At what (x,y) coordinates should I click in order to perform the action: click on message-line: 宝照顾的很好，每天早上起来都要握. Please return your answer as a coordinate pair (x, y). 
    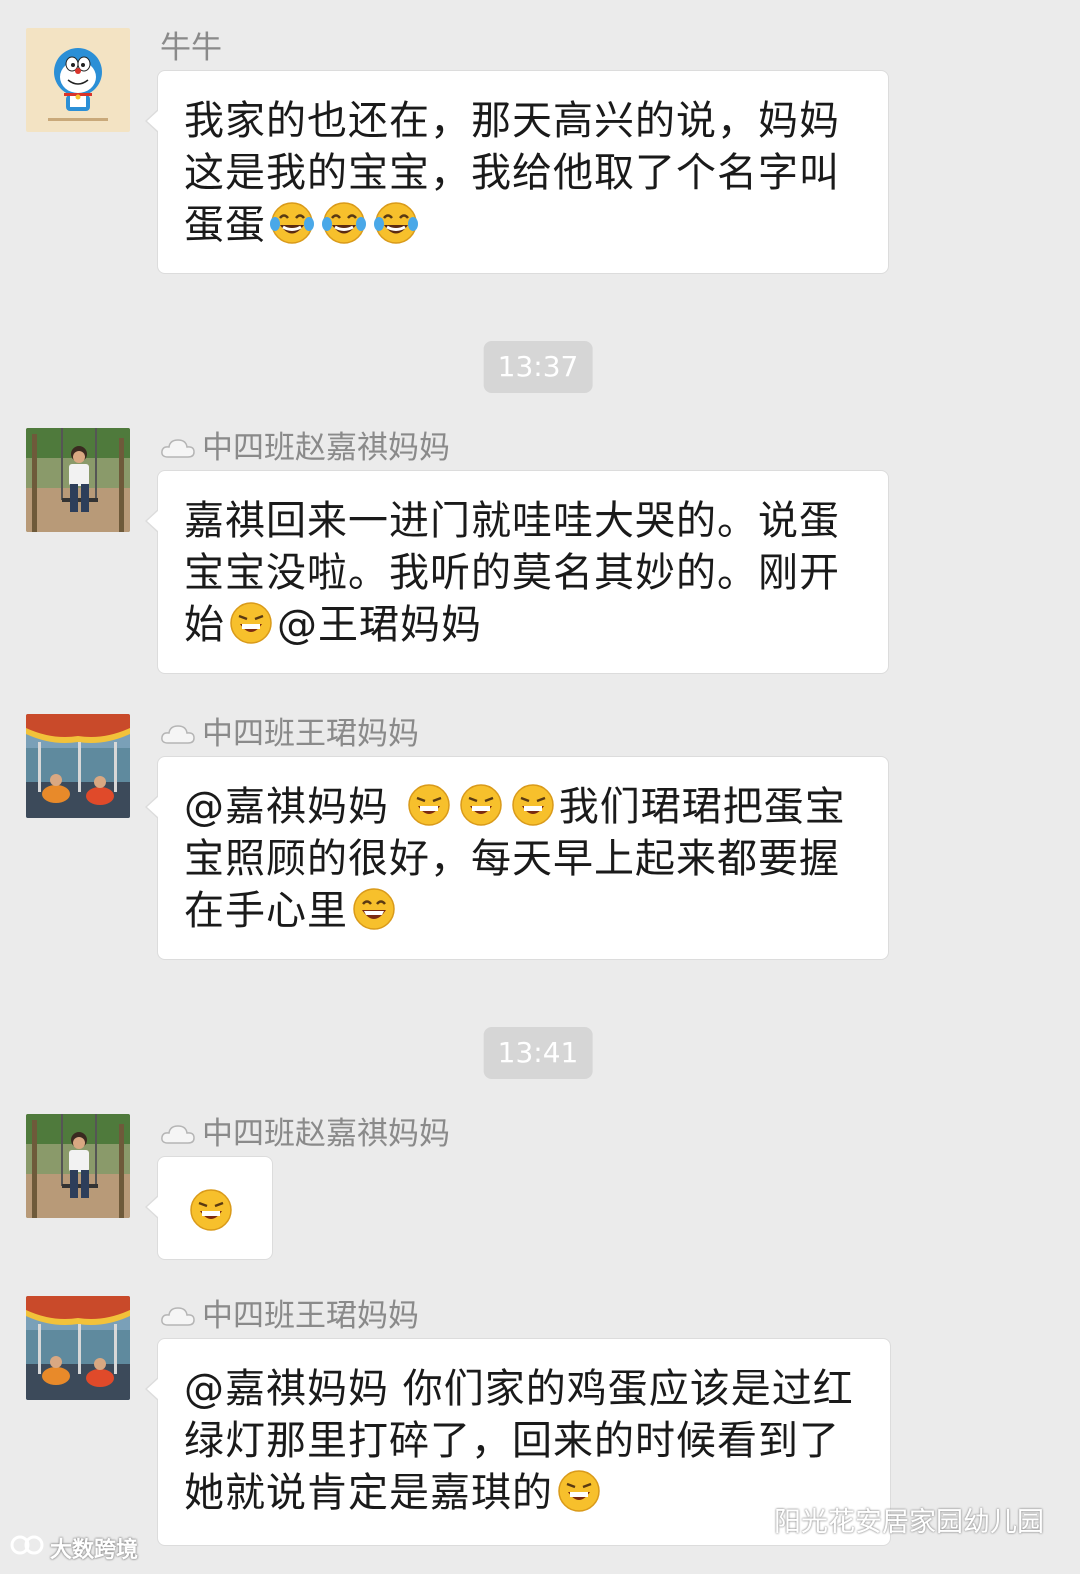
    Looking at the image, I should click on (523, 859).